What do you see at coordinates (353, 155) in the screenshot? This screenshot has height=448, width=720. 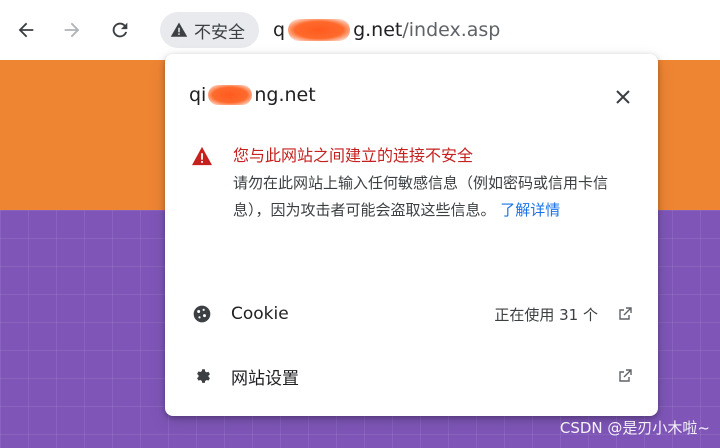 I see `warning-heading: 您与此网站之间建立的连接不安全` at bounding box center [353, 155].